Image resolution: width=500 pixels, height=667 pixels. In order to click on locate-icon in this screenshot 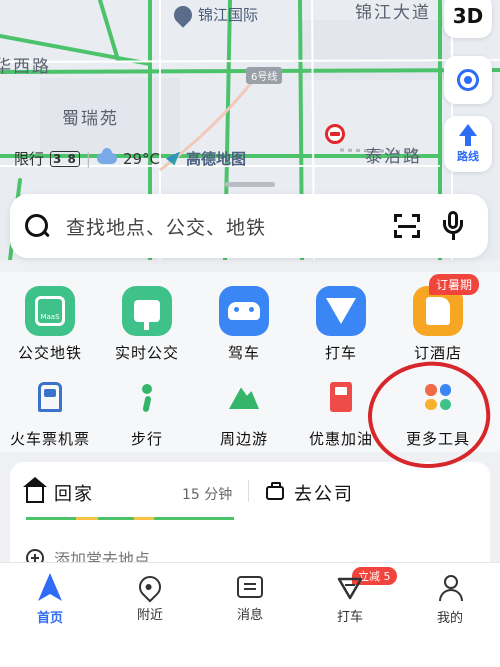, I will do `click(468, 80)`.